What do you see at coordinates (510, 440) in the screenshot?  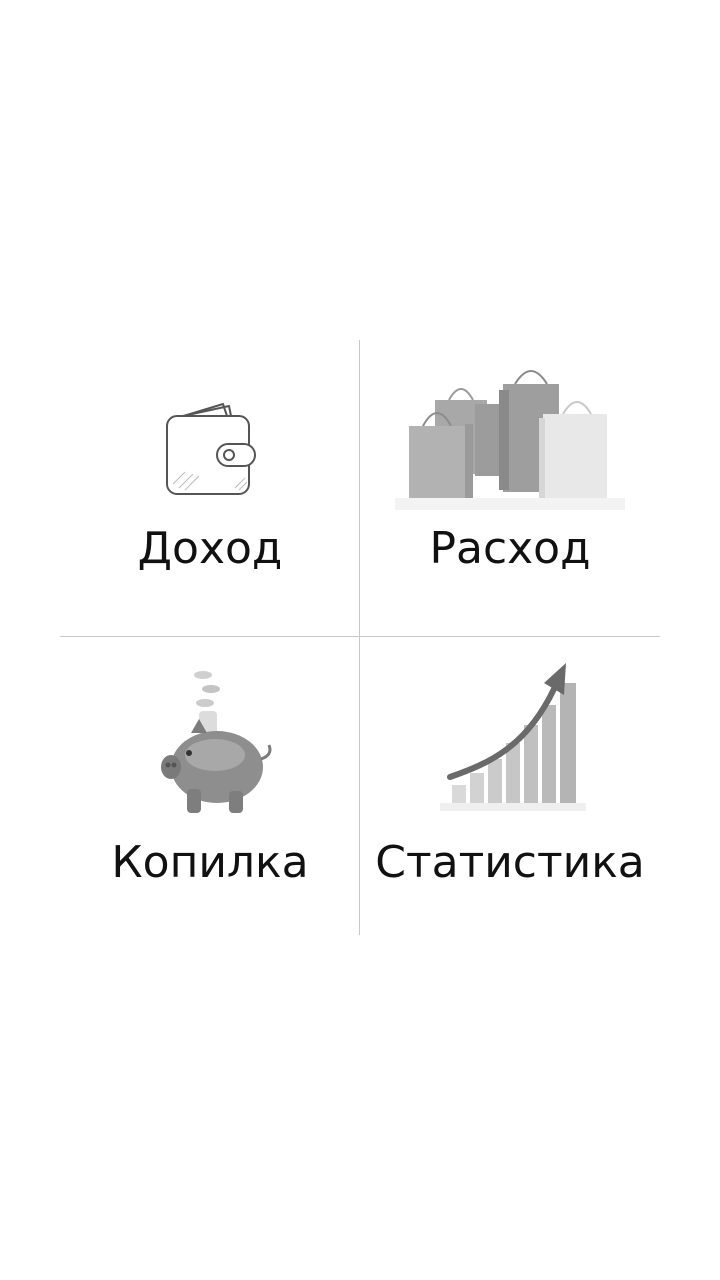 I see `shopping-bags-icon` at bounding box center [510, 440].